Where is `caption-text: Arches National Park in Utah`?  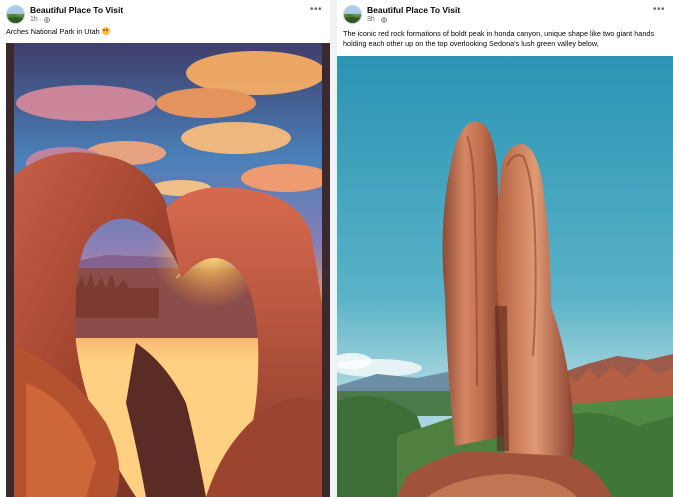 caption-text: Arches National Park in Utah is located at coordinates (53, 31).